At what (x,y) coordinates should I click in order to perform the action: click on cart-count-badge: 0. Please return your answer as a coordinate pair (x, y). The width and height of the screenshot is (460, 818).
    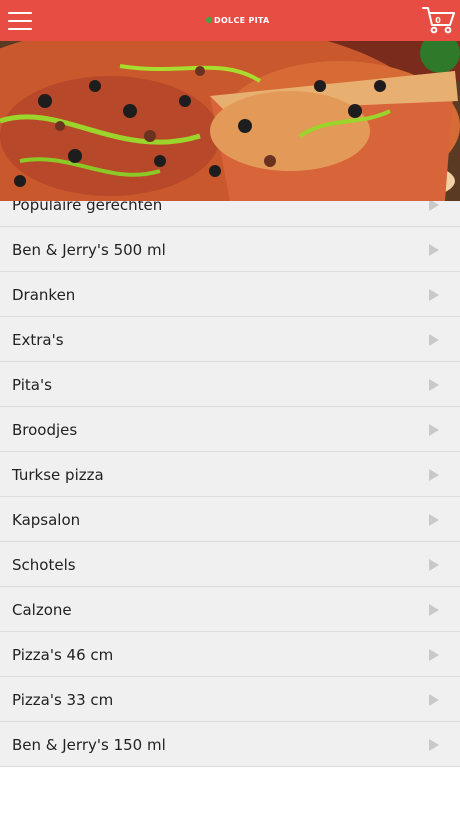
    Looking at the image, I should click on (438, 20).